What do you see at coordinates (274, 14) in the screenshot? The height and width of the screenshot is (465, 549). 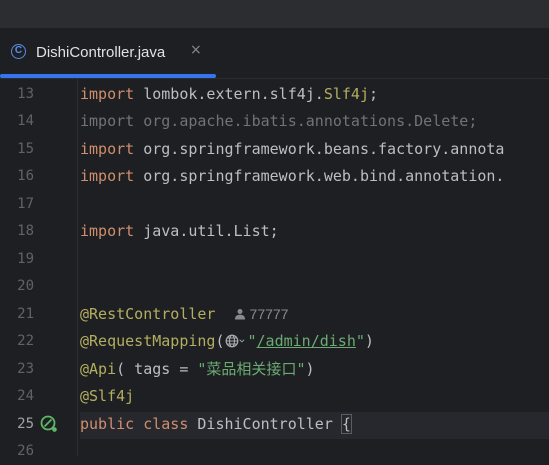 I see `title-bar-strip` at bounding box center [274, 14].